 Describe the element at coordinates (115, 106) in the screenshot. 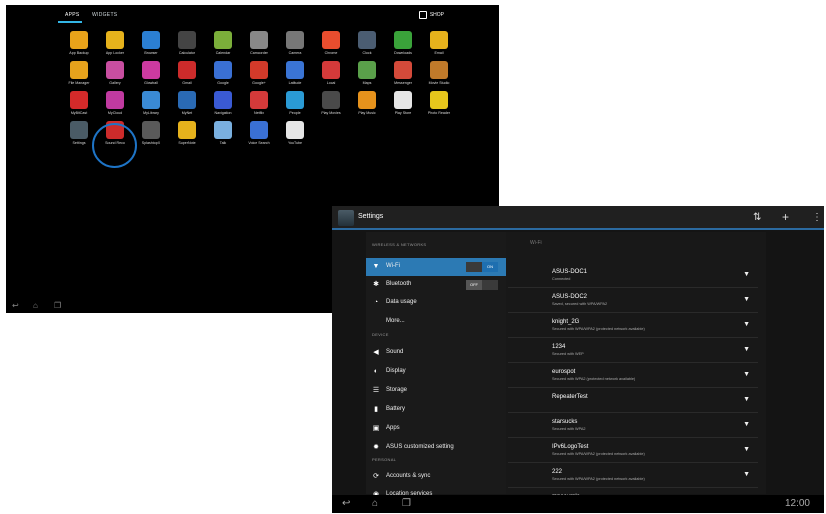

I see `app-mycloud: MyCloud` at that location.